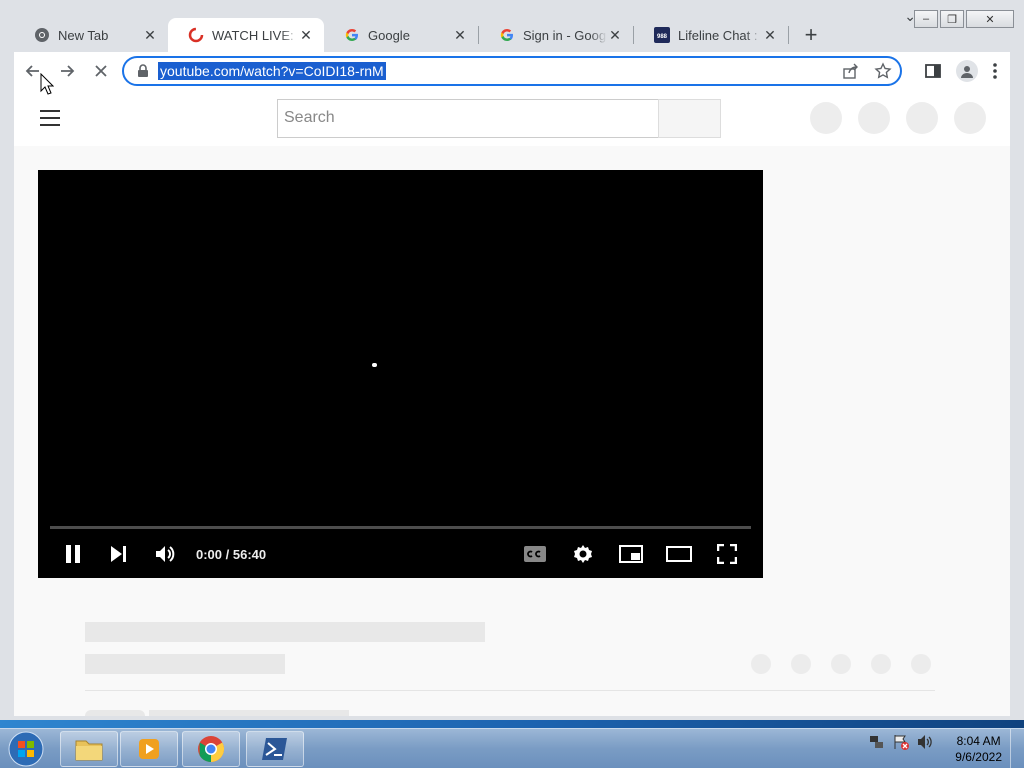 This screenshot has width=1024, height=768. I want to click on system-tray, so click(901, 742).